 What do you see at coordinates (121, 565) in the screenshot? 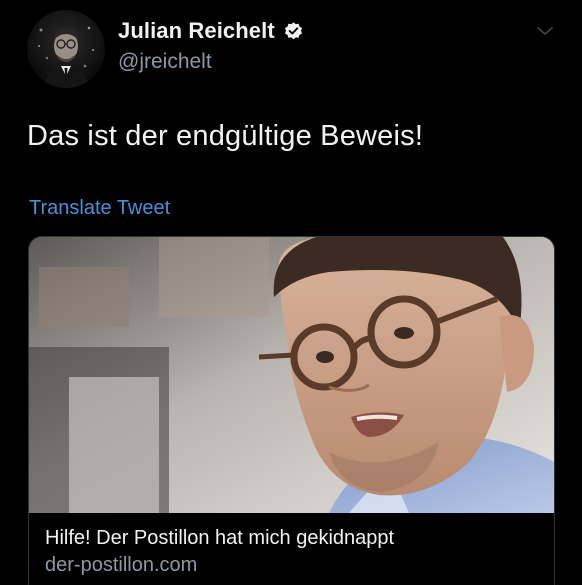
I see `link-card-domain: der-postillon.com` at bounding box center [121, 565].